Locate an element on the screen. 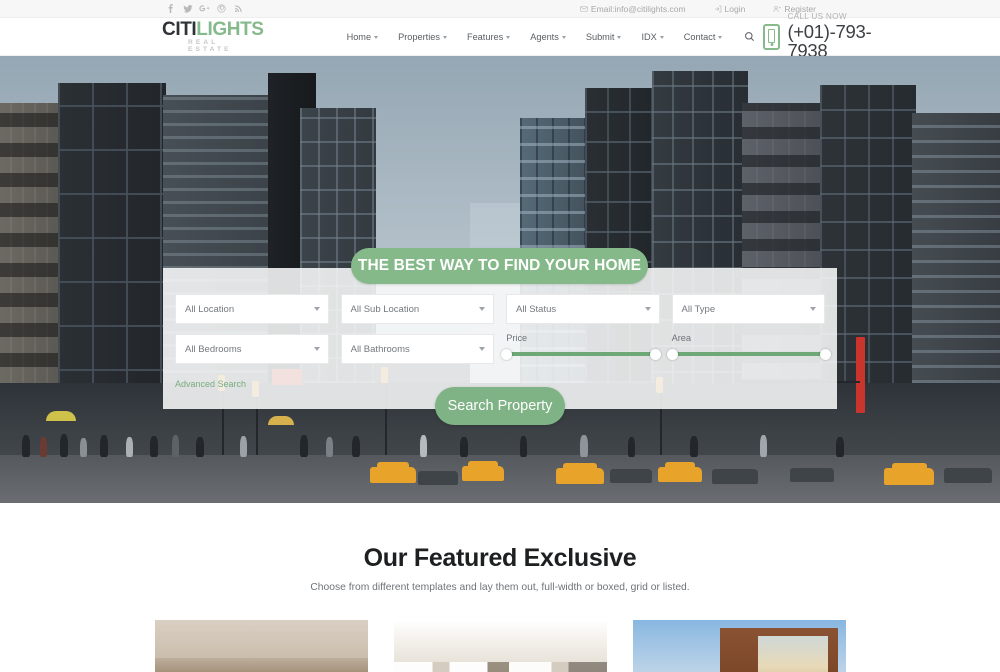 The height and width of the screenshot is (672, 1000). googleplus-icon is located at coordinates (204, 9).